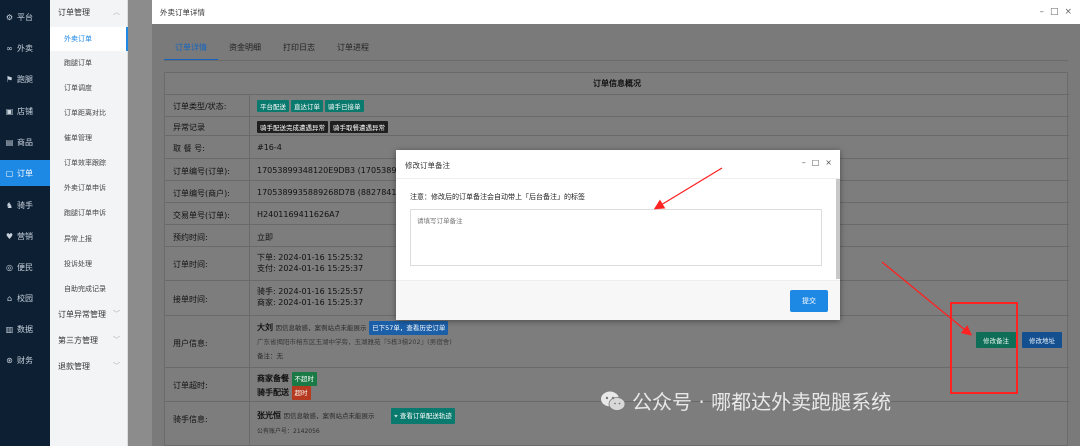 This screenshot has width=1080, height=446. Describe the element at coordinates (307, 106) in the screenshot. I see `status-badge: 直达订单` at that location.